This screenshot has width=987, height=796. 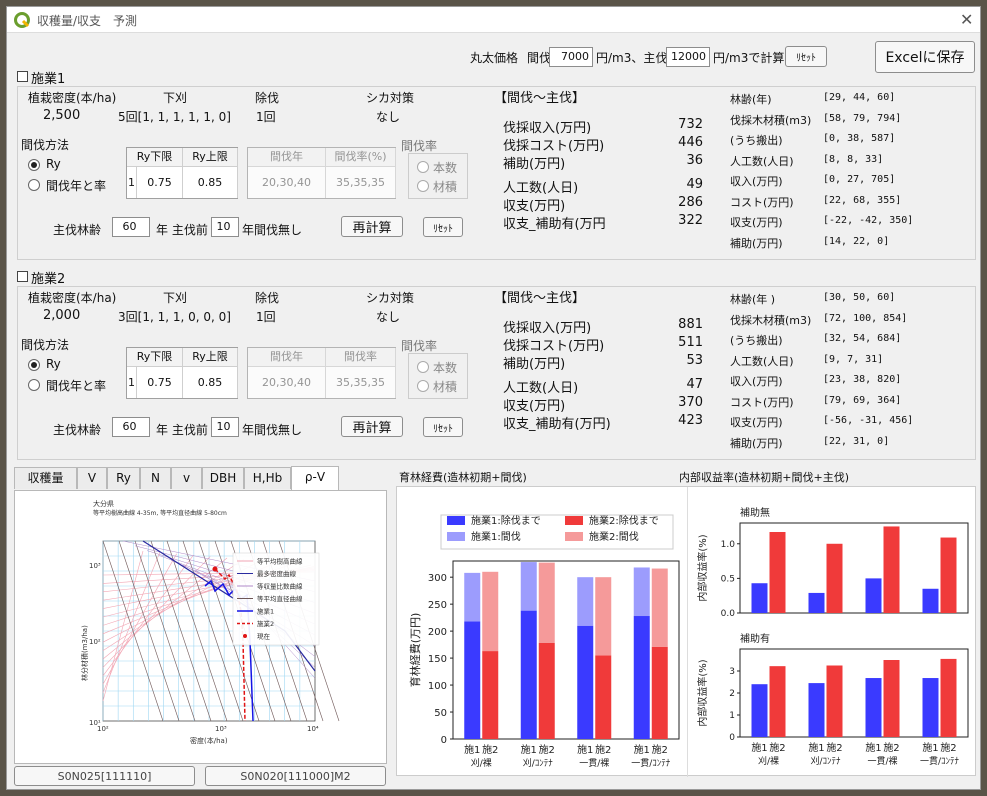 What do you see at coordinates (160, 382) in the screenshot?
I see `op2-ry-low-cell: 0.75` at bounding box center [160, 382].